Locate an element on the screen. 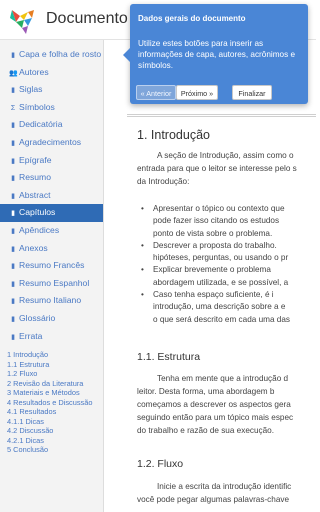 Image resolution: width=320 pixels, height=512 pixels. bullet-text: abordagem utilizada, e se possível, a is located at coordinates (221, 282).